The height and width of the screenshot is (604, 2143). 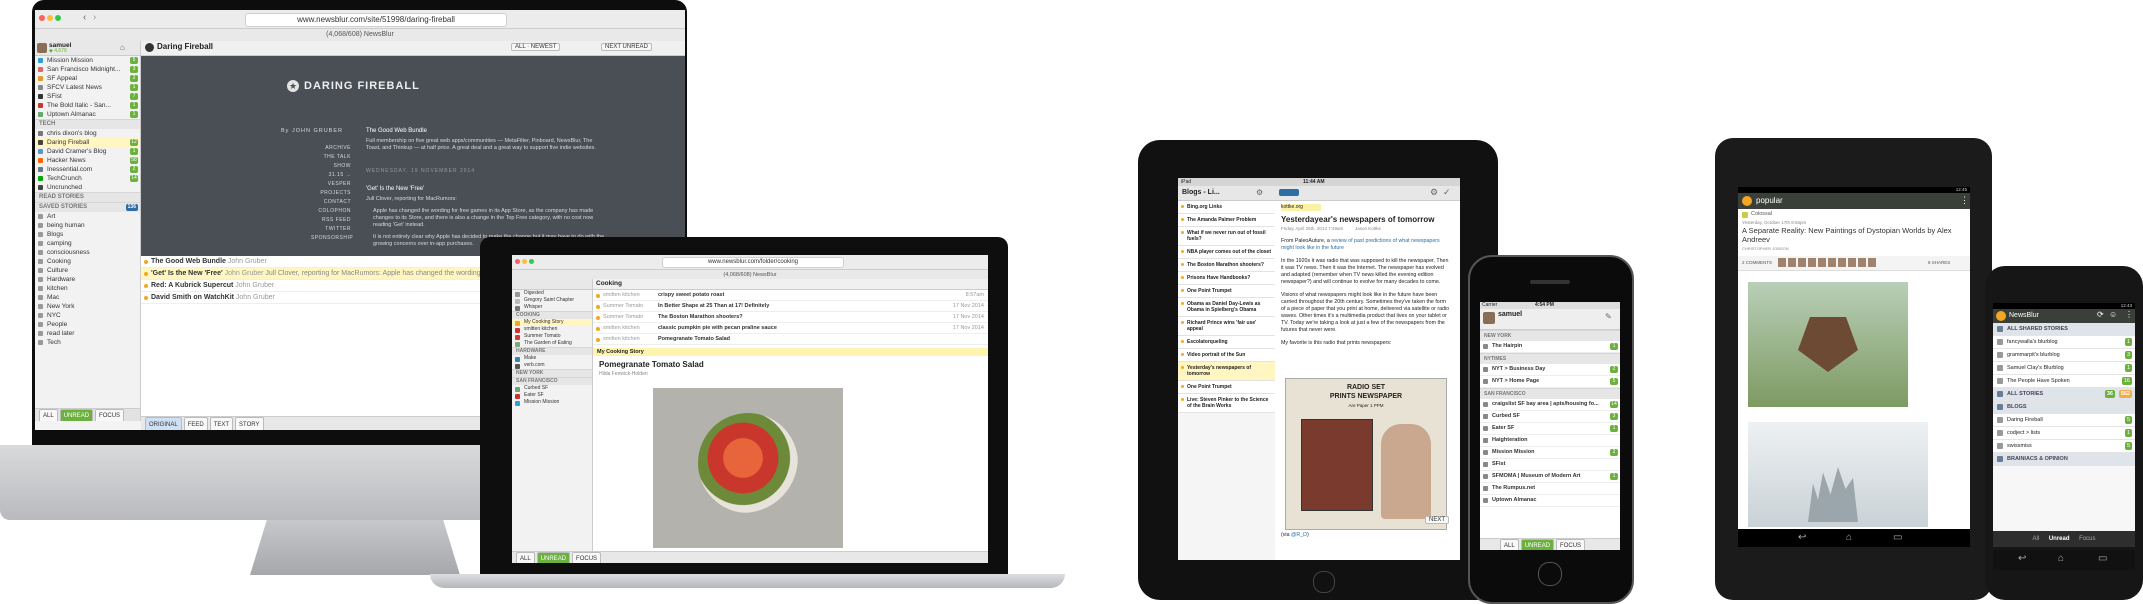 What do you see at coordinates (2064, 433) in the screenshot?
I see `feed-row: codject > lists 1` at bounding box center [2064, 433].